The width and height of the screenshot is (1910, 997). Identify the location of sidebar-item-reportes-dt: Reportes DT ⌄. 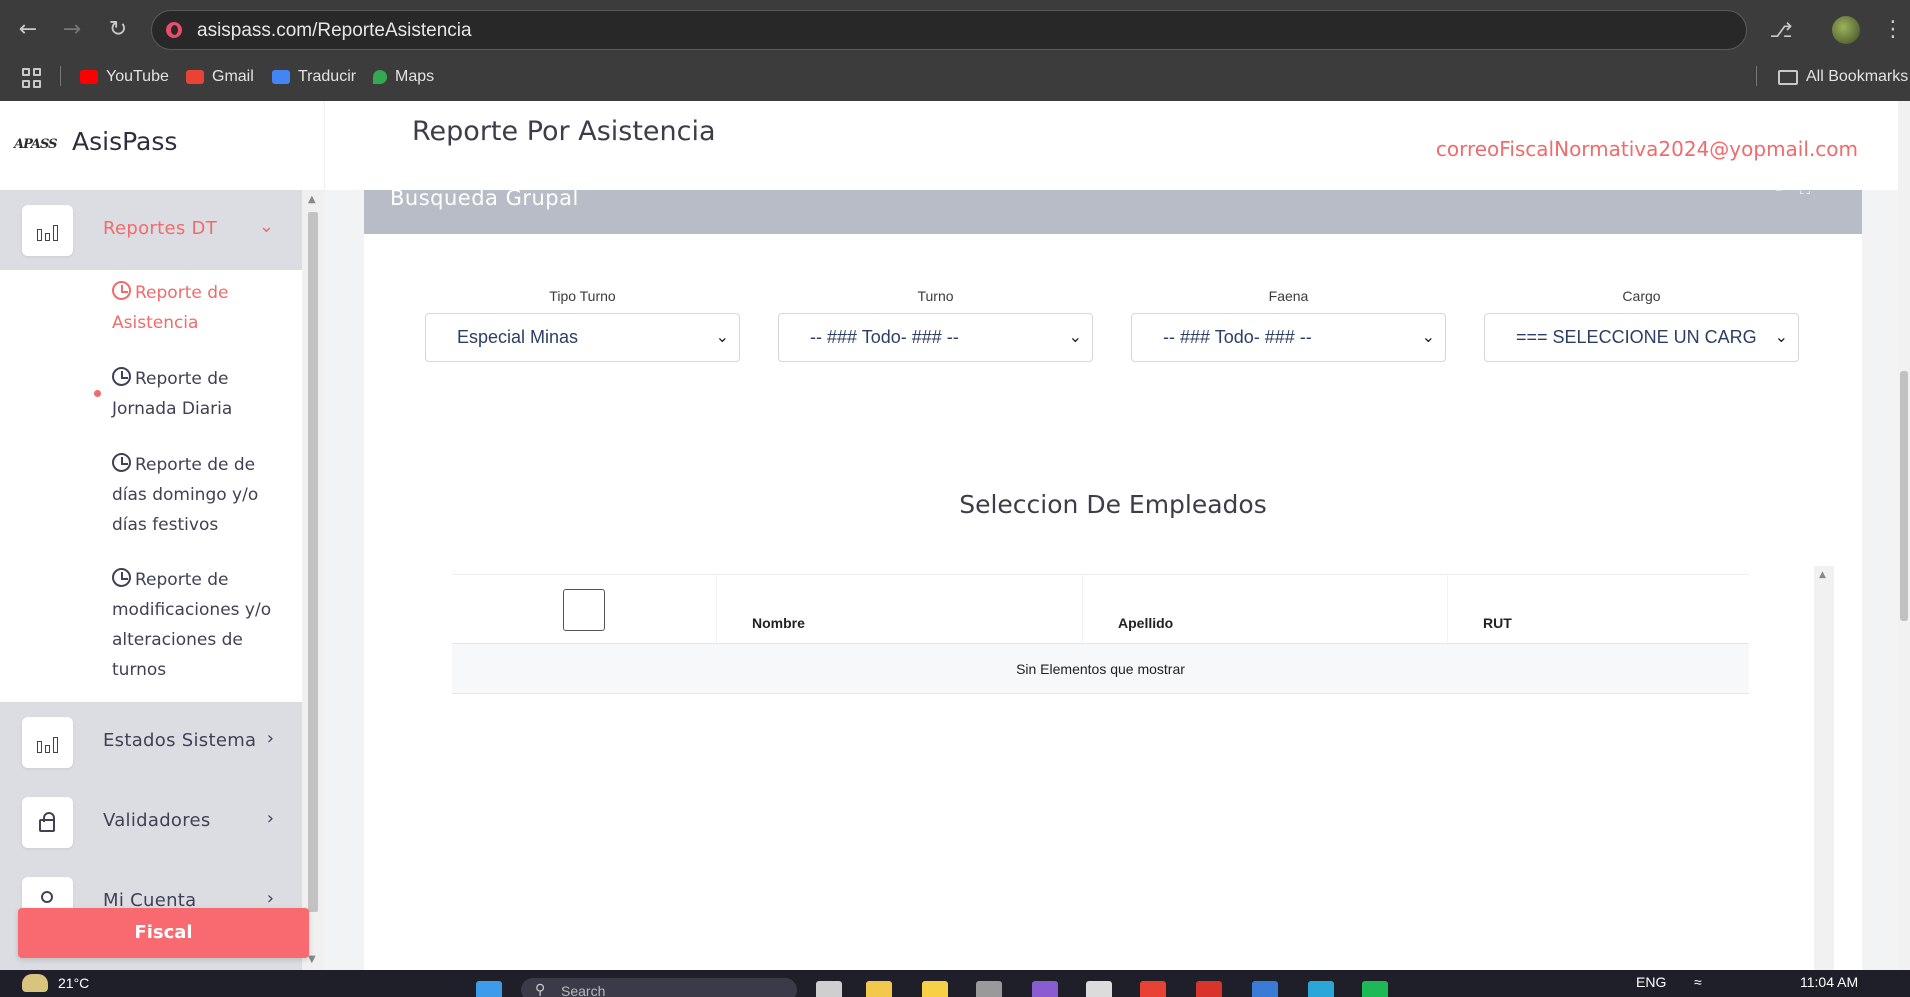
(151, 230).